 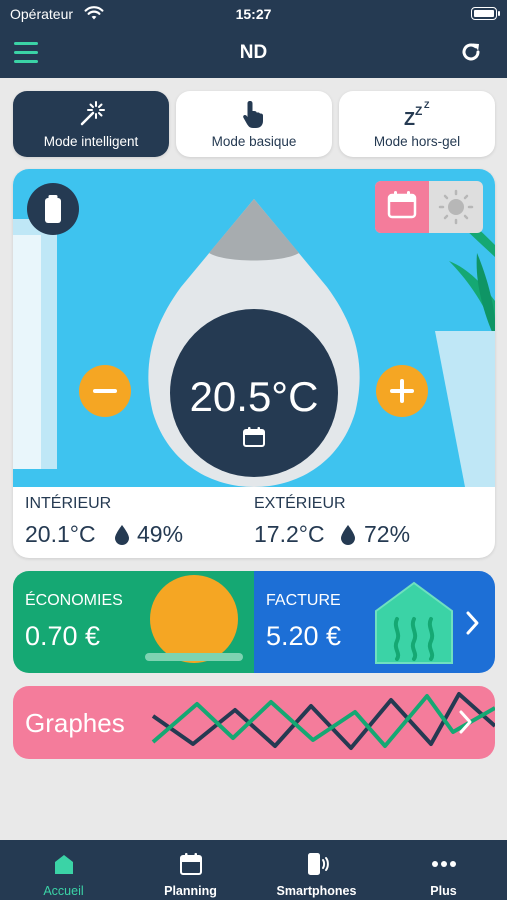 What do you see at coordinates (485, 13) in the screenshot?
I see `battery-status-icon` at bounding box center [485, 13].